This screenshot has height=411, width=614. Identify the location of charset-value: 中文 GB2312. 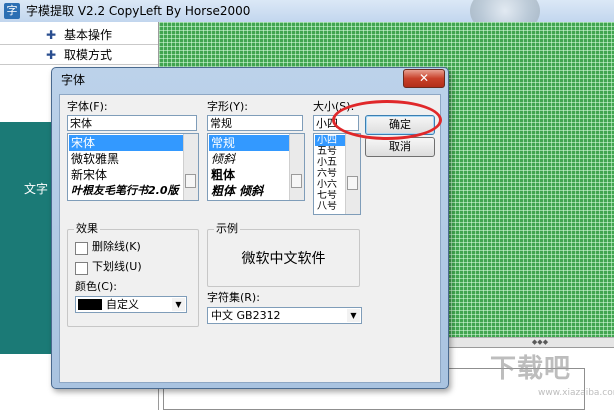
(246, 315).